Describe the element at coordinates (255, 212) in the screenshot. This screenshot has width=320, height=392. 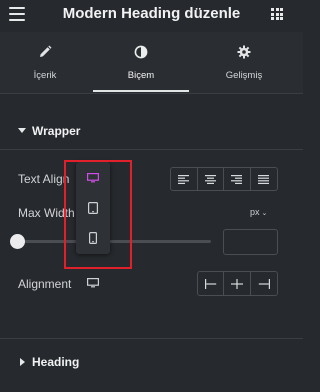
I see `unit-value: px` at that location.